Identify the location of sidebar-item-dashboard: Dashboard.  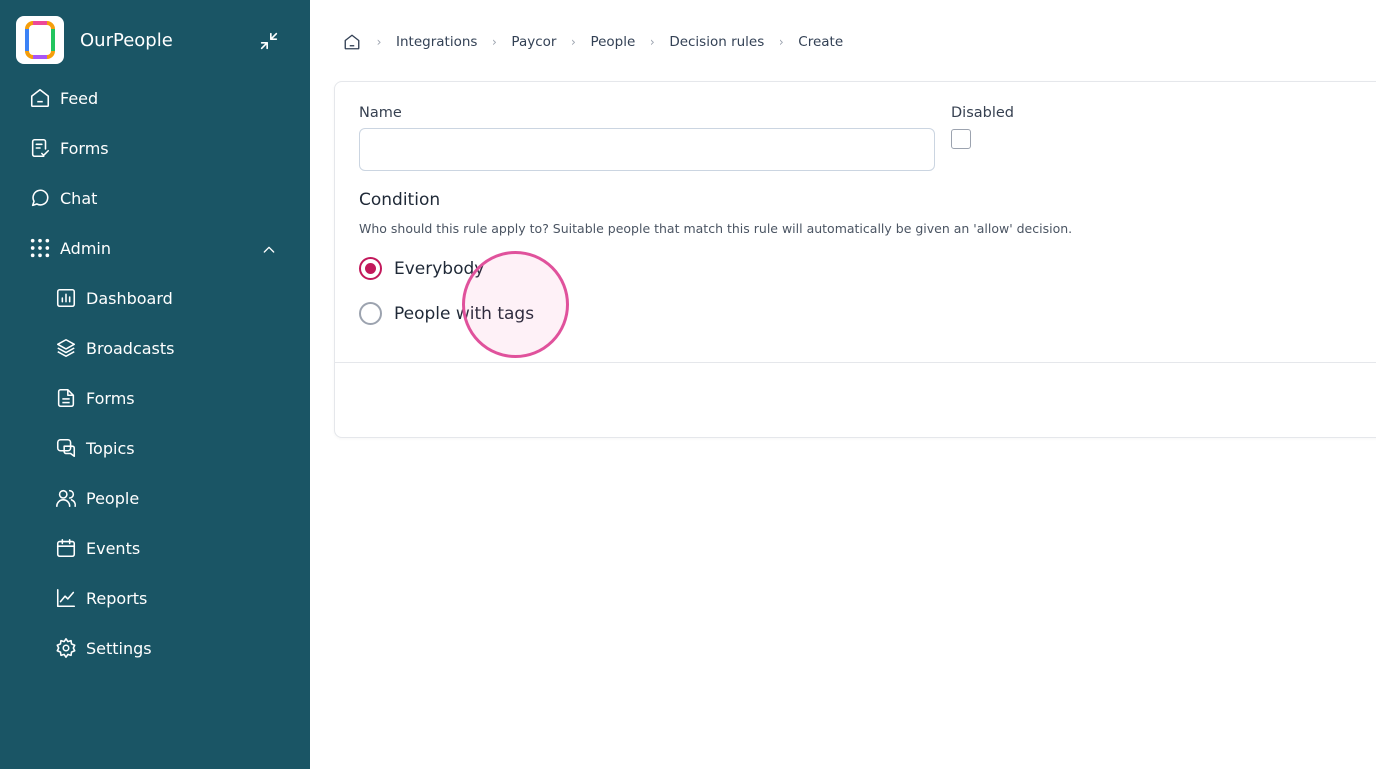
(113, 298).